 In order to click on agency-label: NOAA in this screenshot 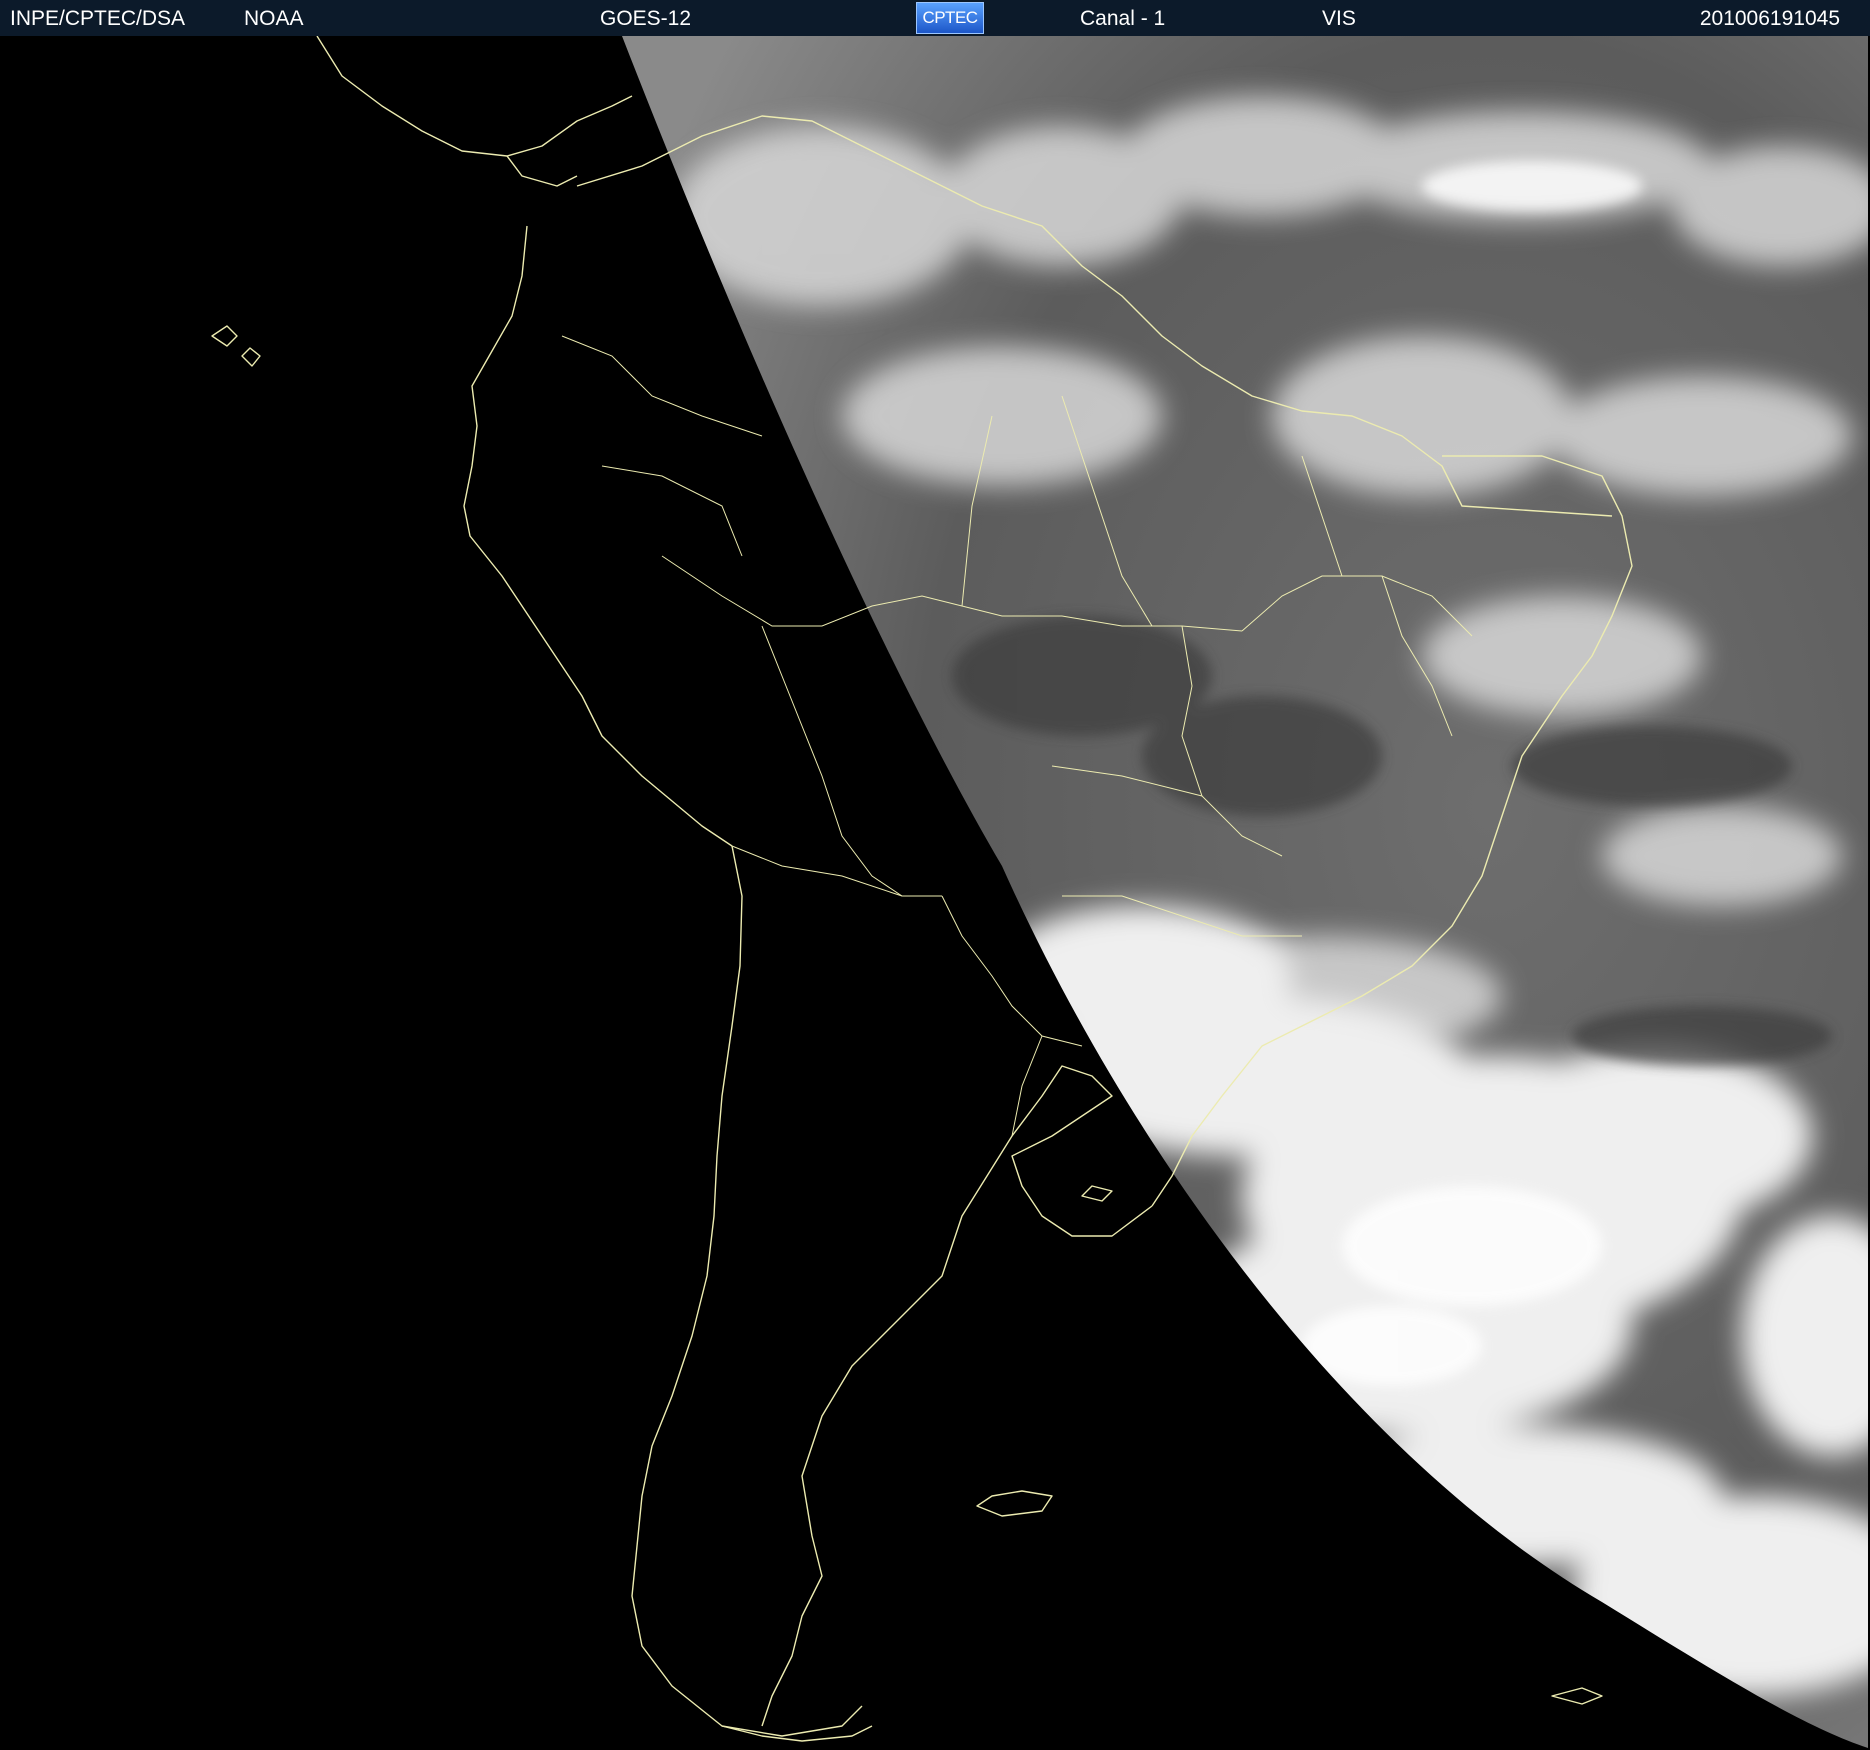, I will do `click(274, 18)`.